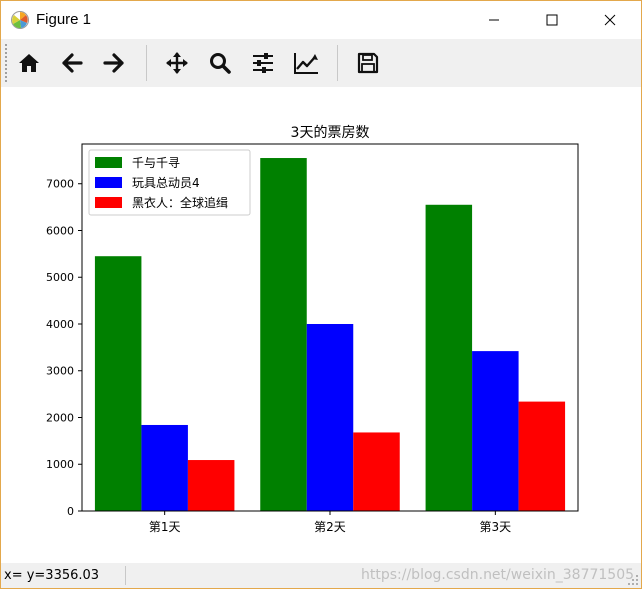 This screenshot has height=589, width=642. What do you see at coordinates (496, 527) in the screenshot?
I see `x-tick-label: 第3天` at bounding box center [496, 527].